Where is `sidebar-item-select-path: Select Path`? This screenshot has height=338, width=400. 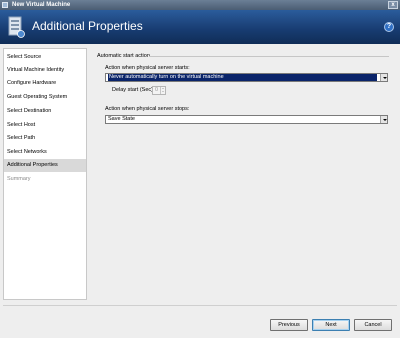
sidebar-item-select-path: Select Path is located at coordinates (45, 138).